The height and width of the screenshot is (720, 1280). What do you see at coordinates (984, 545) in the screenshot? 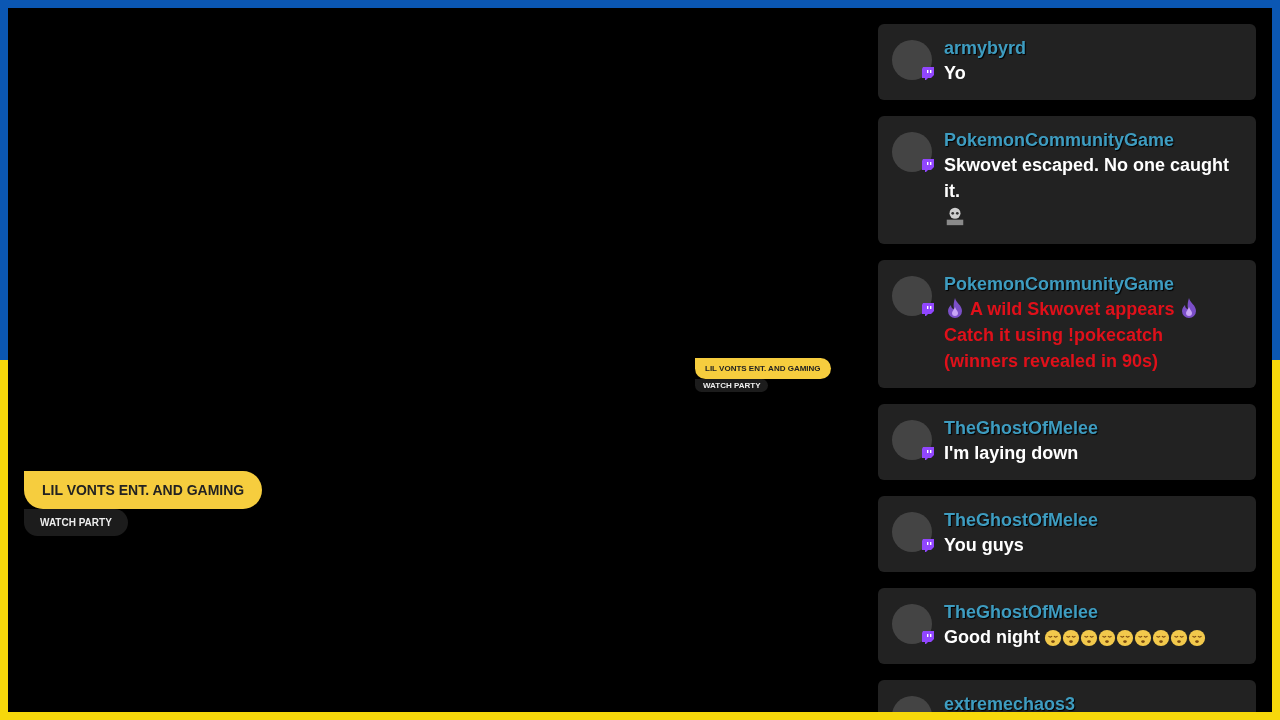
I see `message-text: You guys` at bounding box center [984, 545].